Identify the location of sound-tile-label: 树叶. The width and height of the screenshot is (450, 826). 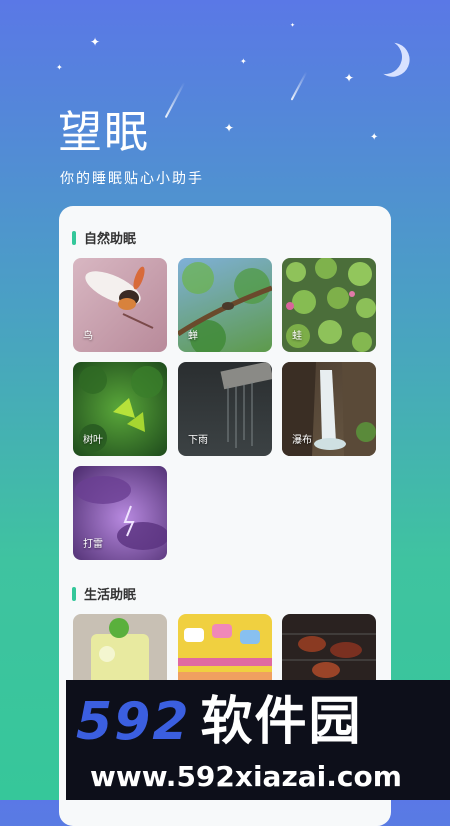
(93, 440).